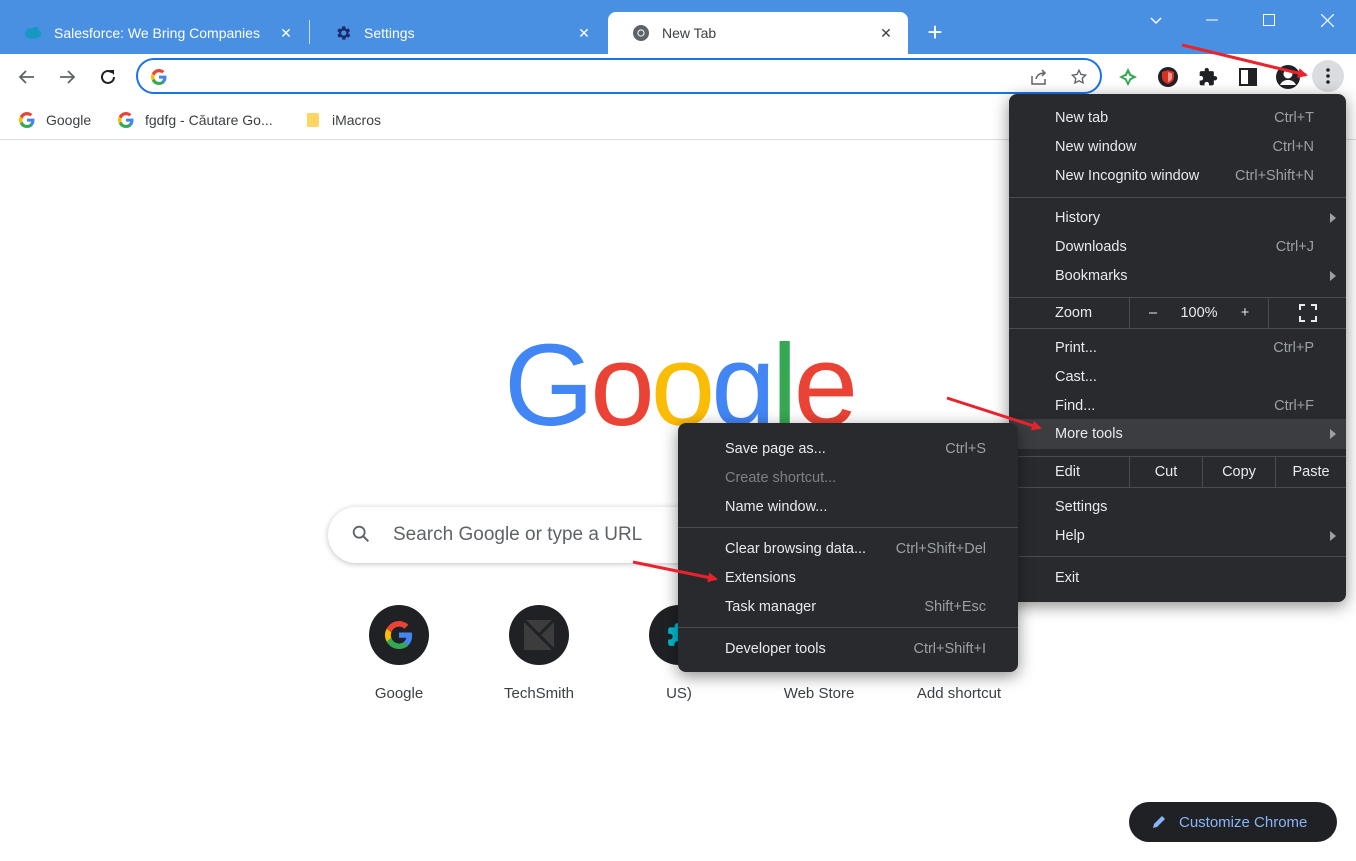  What do you see at coordinates (1067, 578) in the screenshot?
I see `menu-item-label: Exit` at bounding box center [1067, 578].